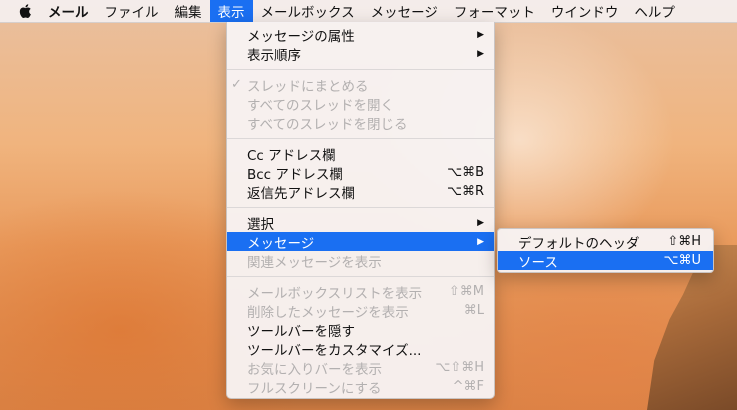 This screenshot has width=737, height=410. I want to click on keyboard-shortcut: ⇧⌘H, so click(684, 241).